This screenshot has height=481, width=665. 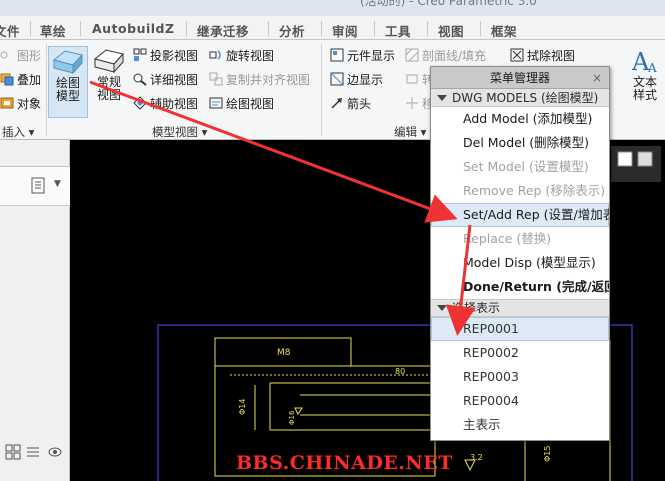 I want to click on arrow-to-rep0001, so click(x=460, y=280).